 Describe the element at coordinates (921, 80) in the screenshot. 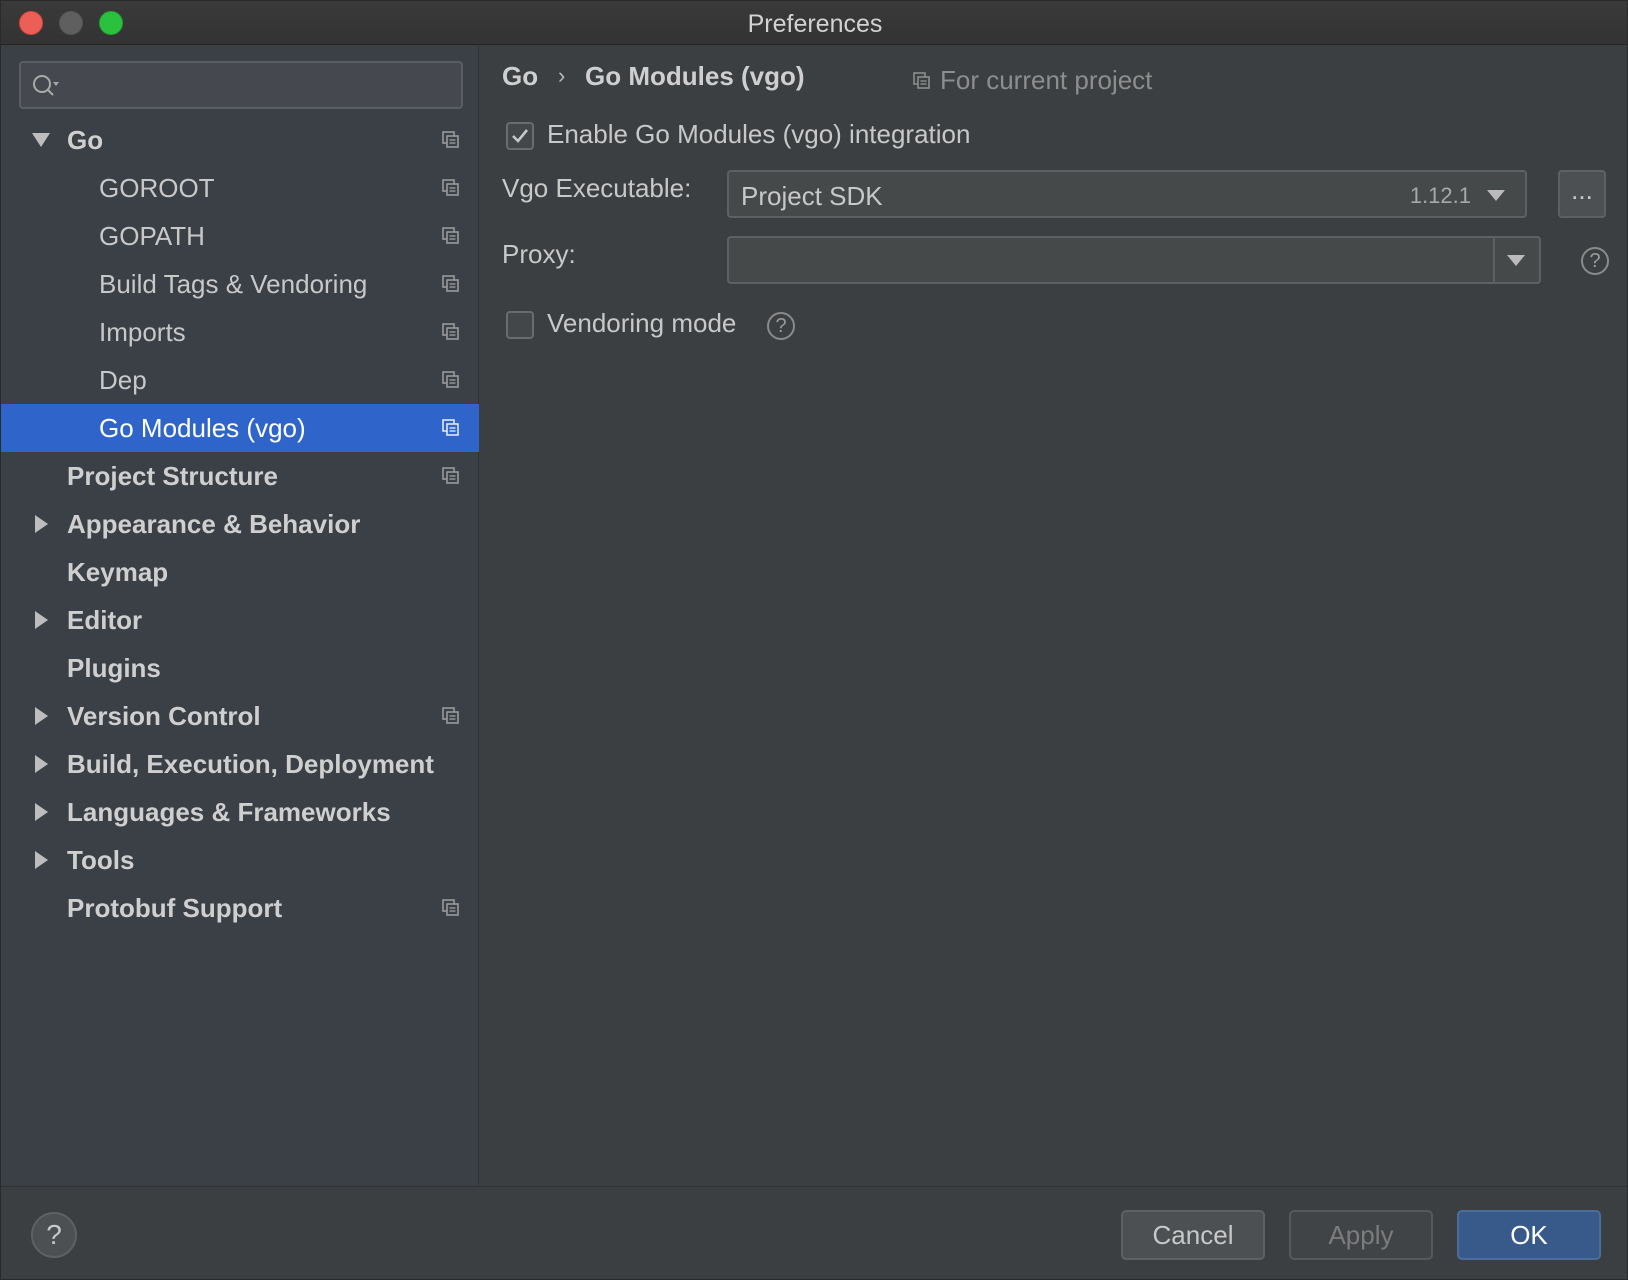

I see `project-scope-icon` at that location.